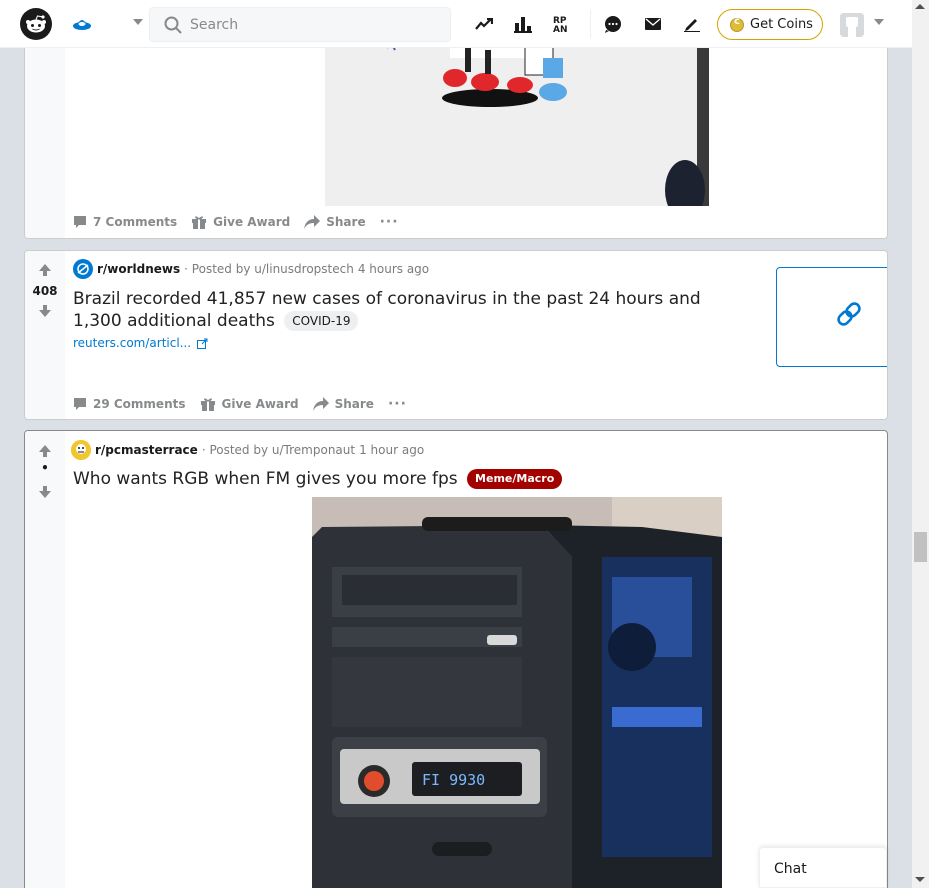  I want to click on external-link-icon, so click(202, 343).